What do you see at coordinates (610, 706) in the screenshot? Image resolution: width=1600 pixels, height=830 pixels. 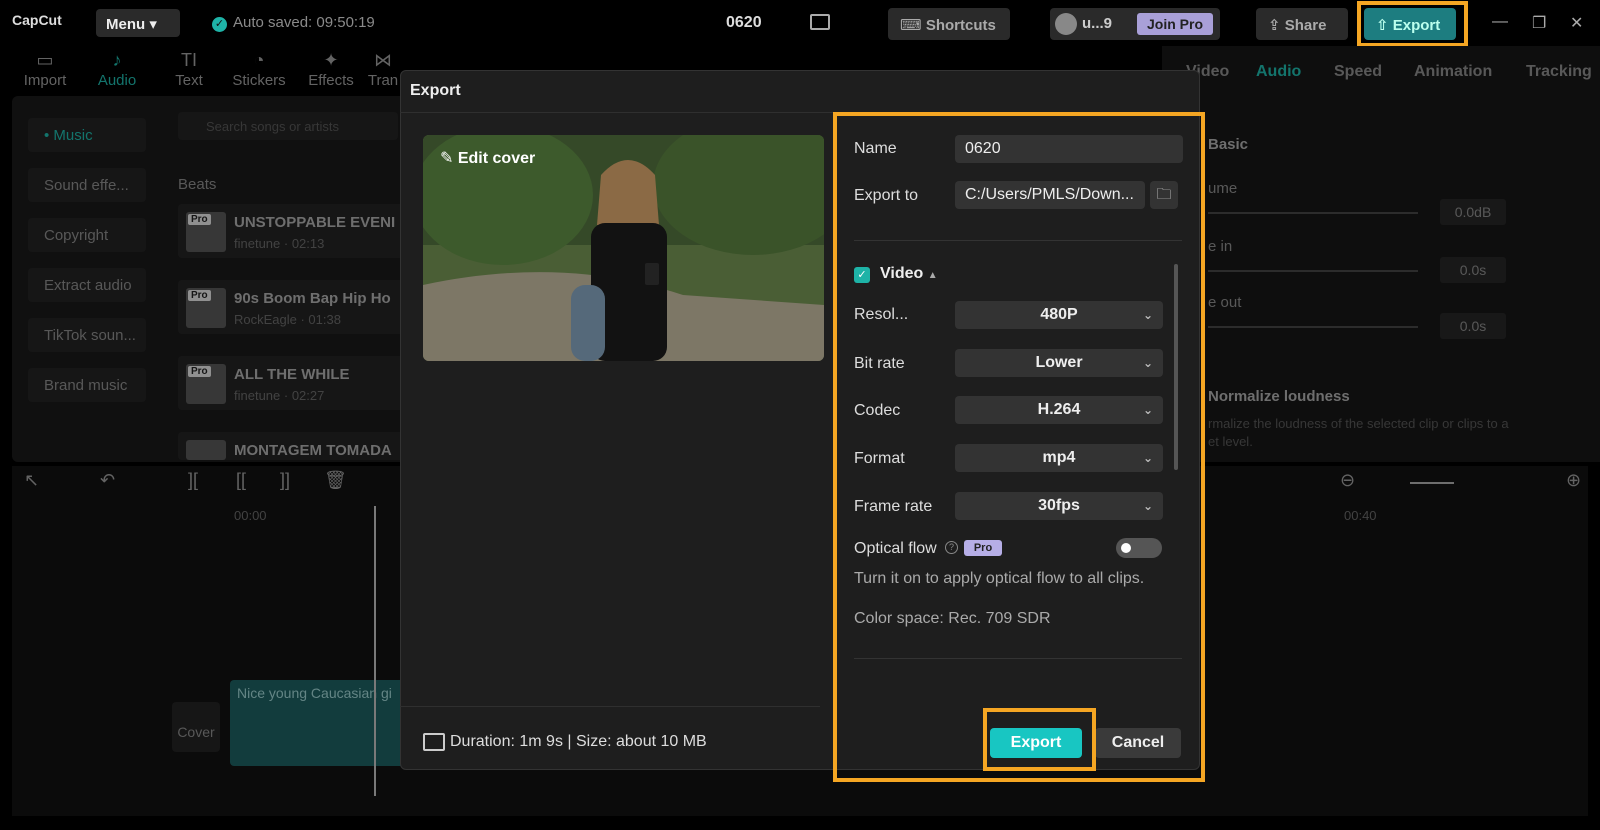 I see `divider` at bounding box center [610, 706].